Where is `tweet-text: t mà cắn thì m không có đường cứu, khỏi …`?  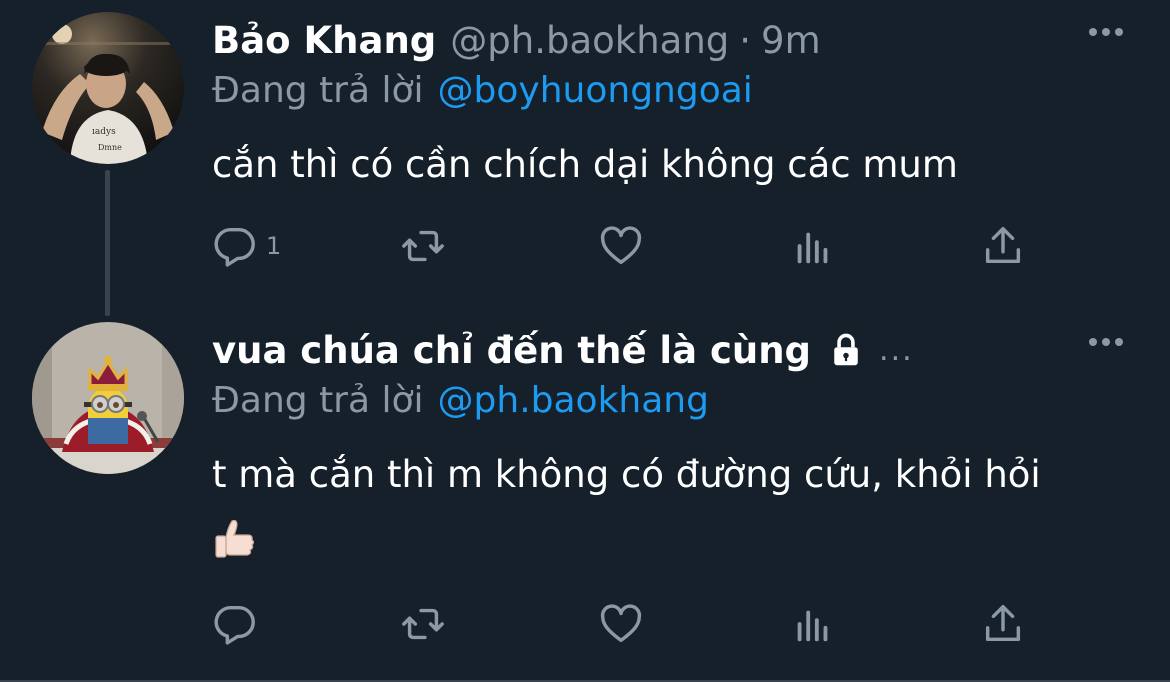
tweet-text: t mà cắn thì m không có đường cứu, khỏi … is located at coordinates (626, 474).